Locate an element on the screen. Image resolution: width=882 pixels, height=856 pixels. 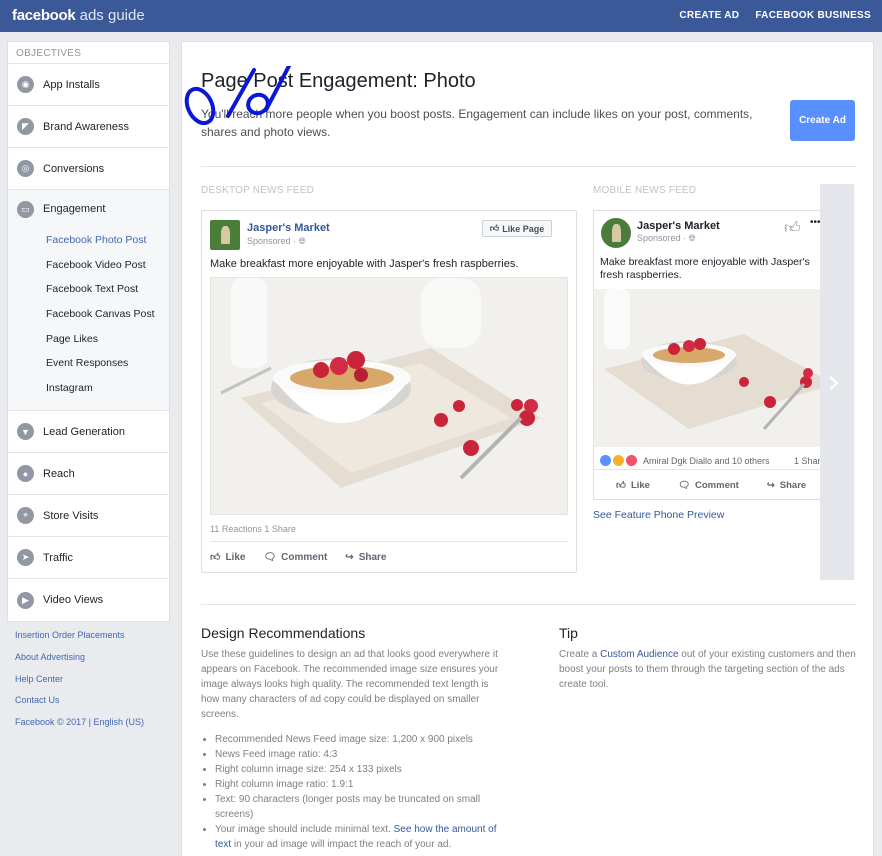
wow-reaction-icon is located at coordinates (618, 460).